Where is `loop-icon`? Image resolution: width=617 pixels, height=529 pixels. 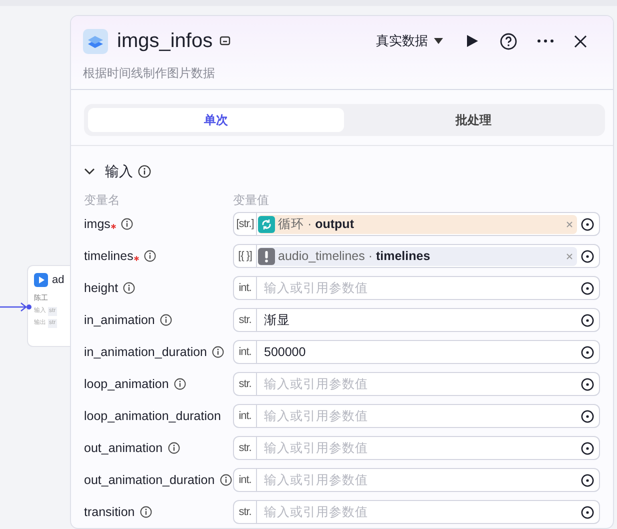
loop-icon is located at coordinates (266, 224).